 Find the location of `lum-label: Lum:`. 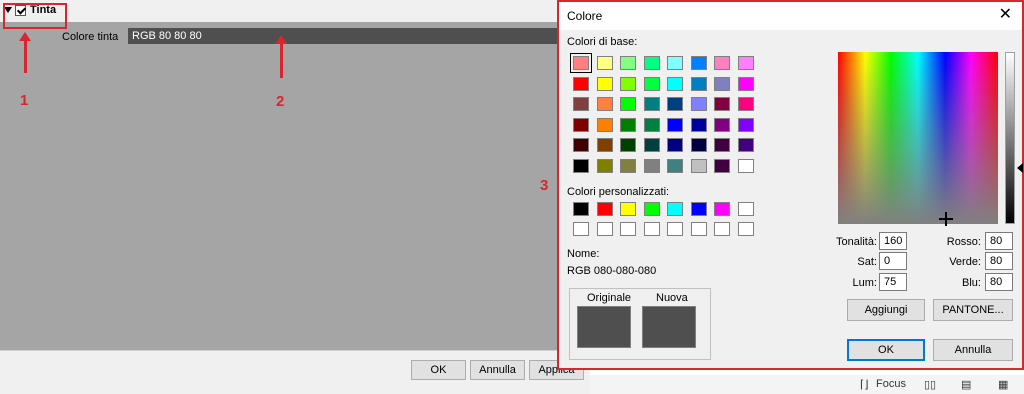

lum-label: Lum: is located at coordinates (864, 283).